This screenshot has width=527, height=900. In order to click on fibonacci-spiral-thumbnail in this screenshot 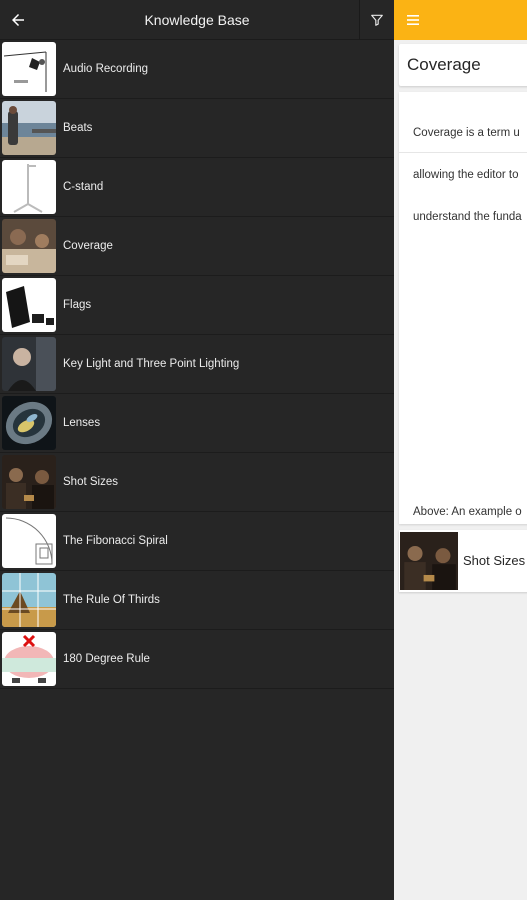, I will do `click(29, 541)`.